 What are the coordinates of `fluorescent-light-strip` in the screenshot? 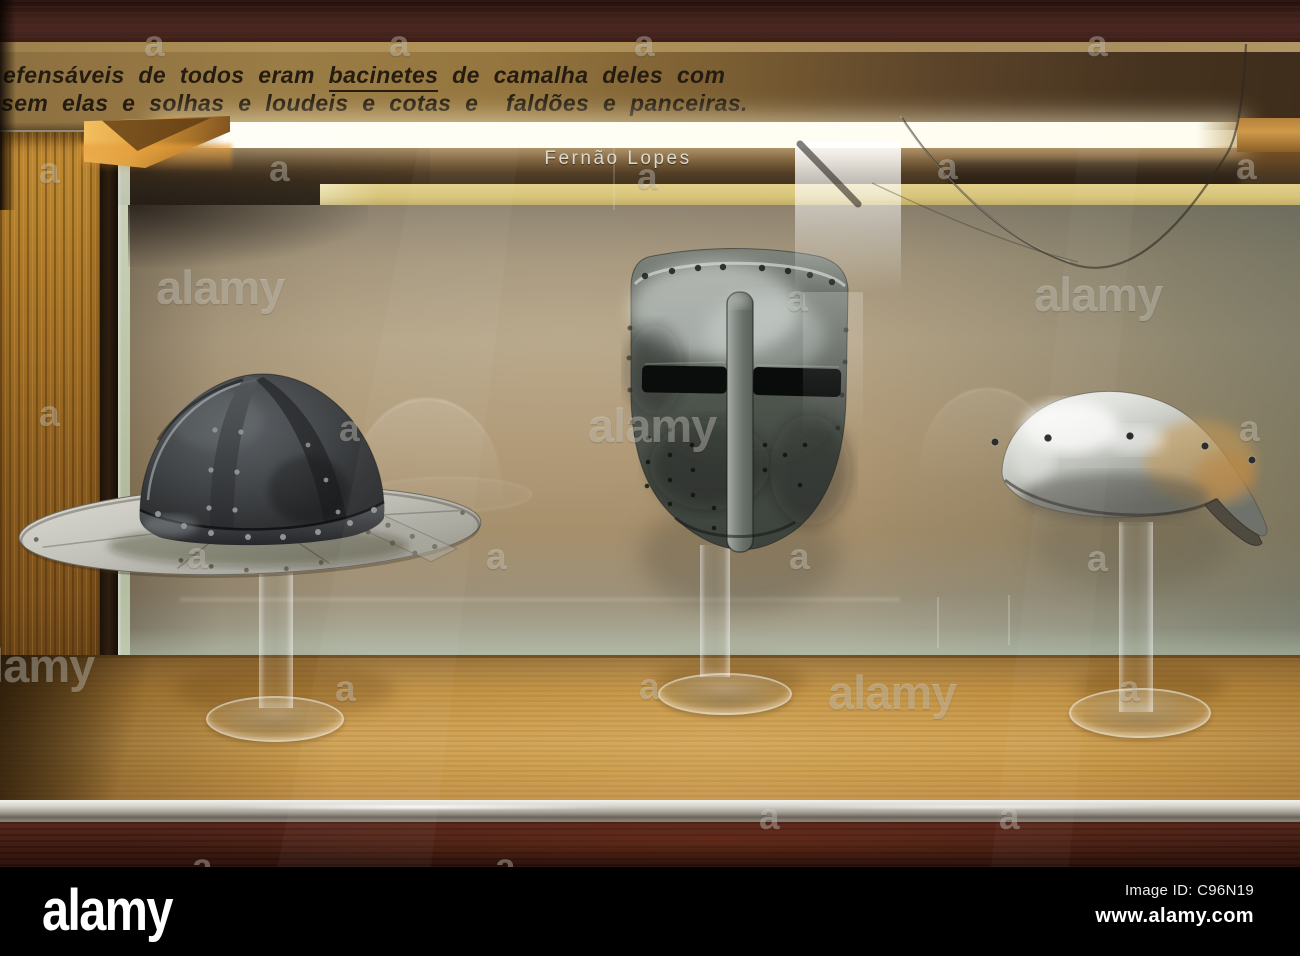 It's located at (700, 135).